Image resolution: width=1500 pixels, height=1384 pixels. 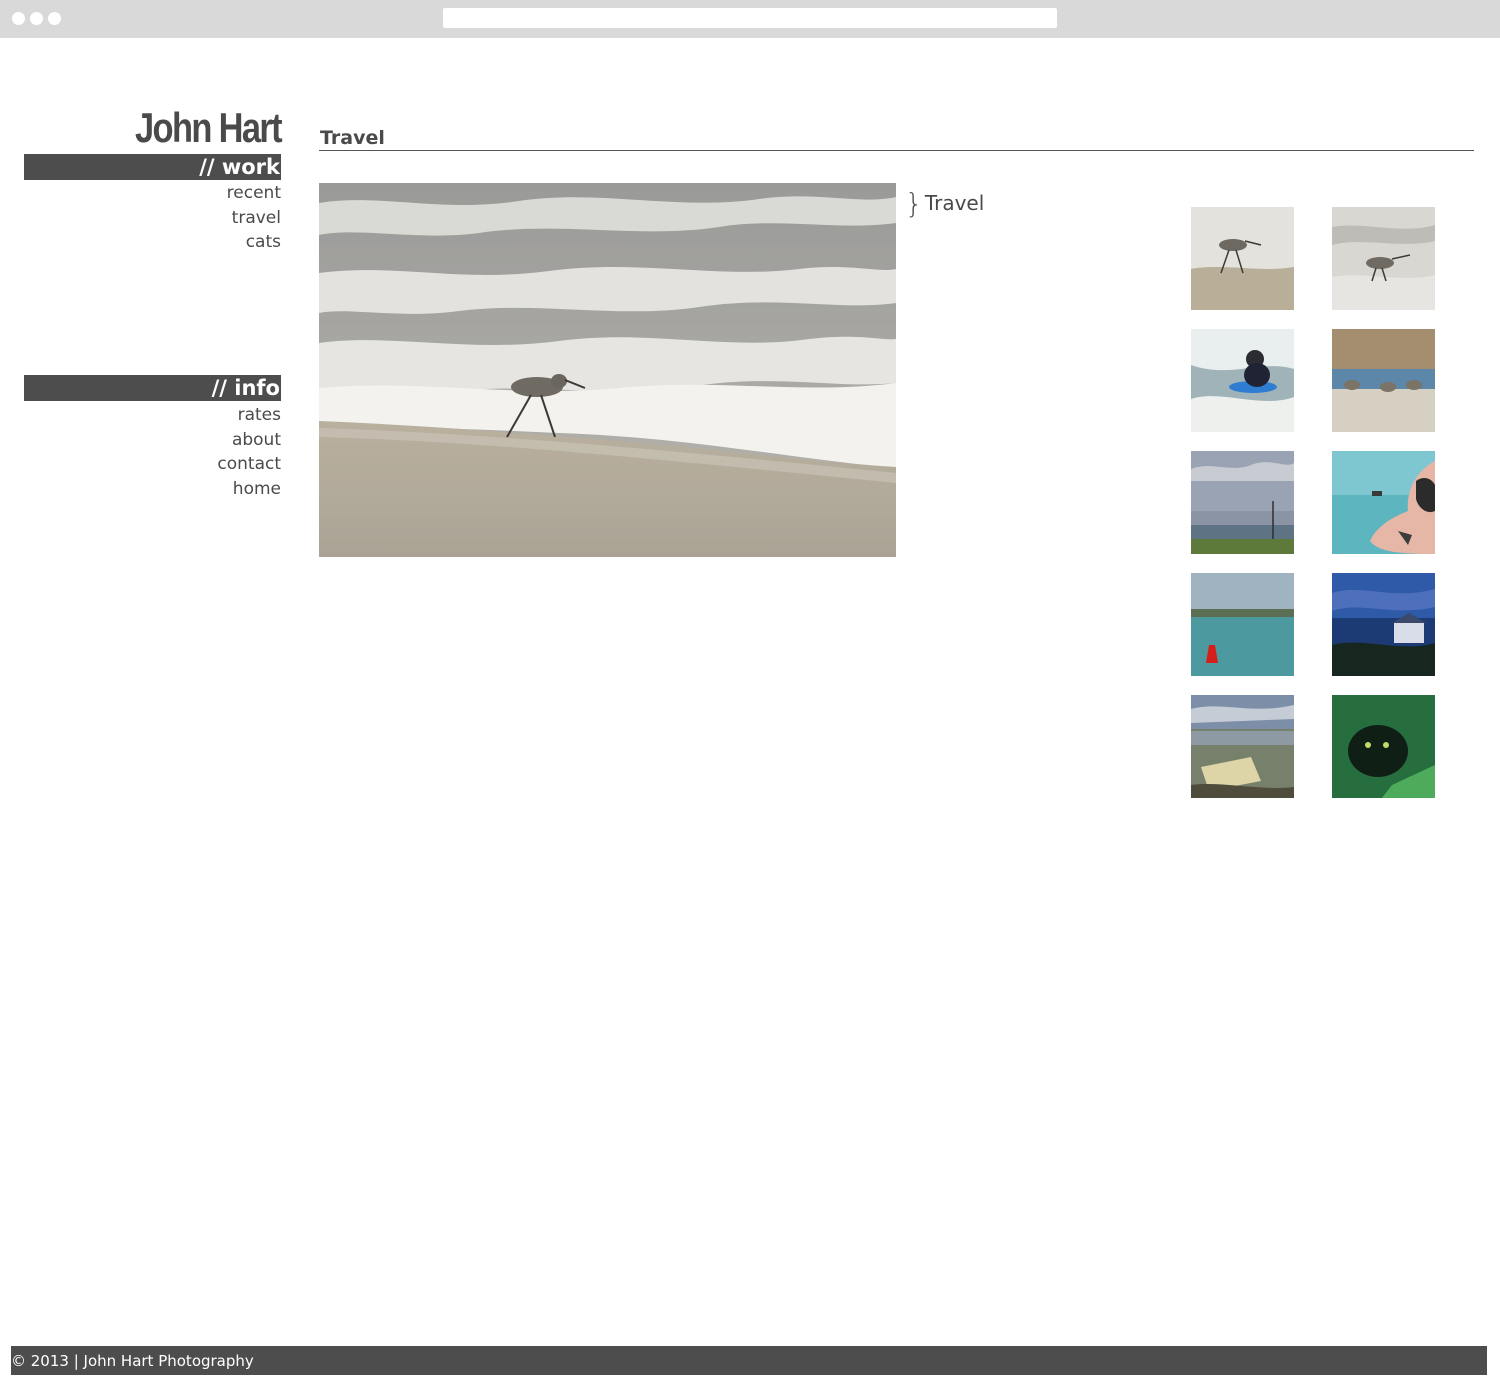 I want to click on thumbnail-sandpiper-in-surf, so click(x=1242, y=258).